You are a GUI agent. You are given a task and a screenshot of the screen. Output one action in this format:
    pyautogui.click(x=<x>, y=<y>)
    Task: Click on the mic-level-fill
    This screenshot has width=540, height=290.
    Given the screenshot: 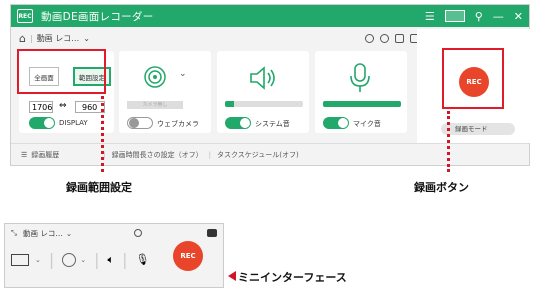 What is the action you would take?
    pyautogui.click(x=362, y=104)
    